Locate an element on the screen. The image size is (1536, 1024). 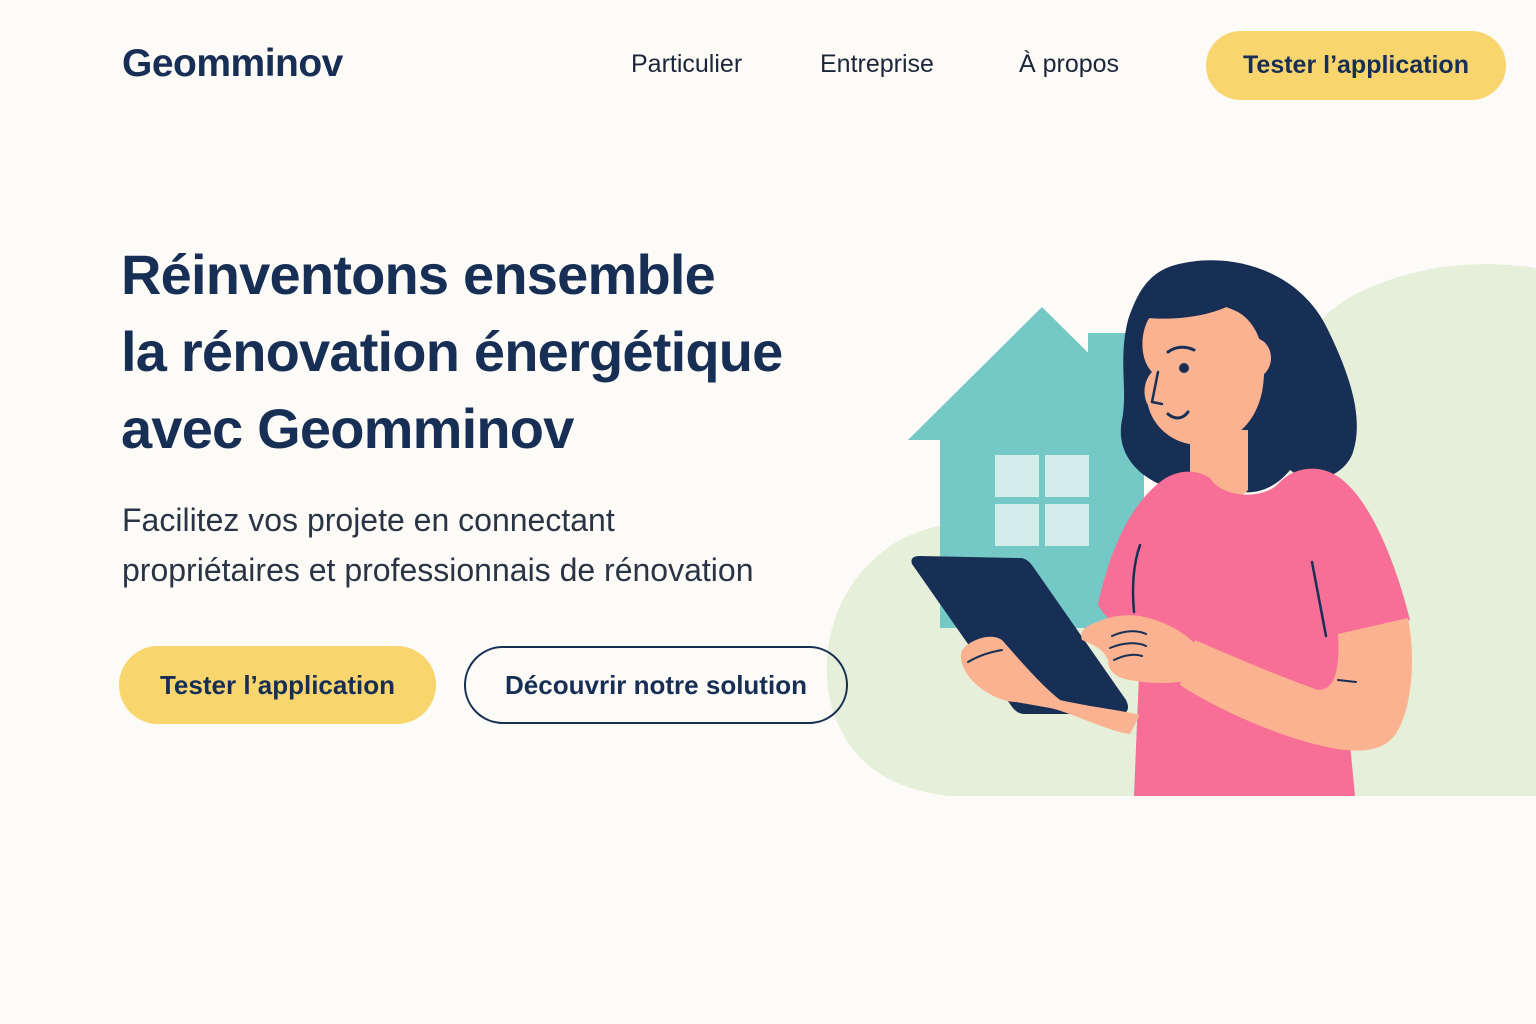
hero-title-line: Réinventons ensemble is located at coordinates (418, 274).